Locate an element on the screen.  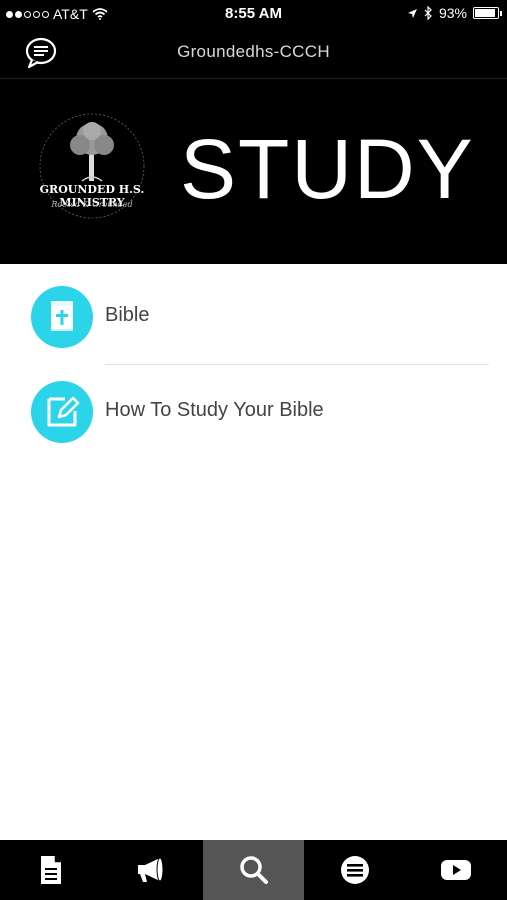
battery-percent: 93% is located at coordinates (452, 13).